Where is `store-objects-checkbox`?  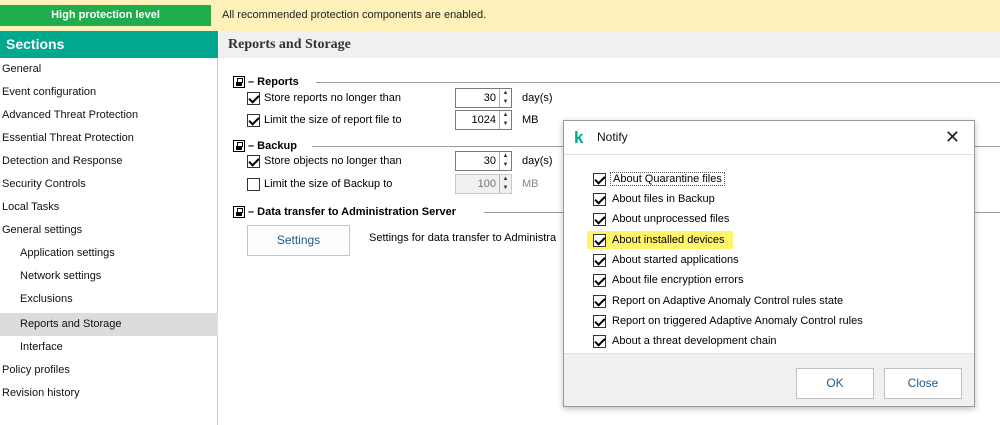 store-objects-checkbox is located at coordinates (253, 161).